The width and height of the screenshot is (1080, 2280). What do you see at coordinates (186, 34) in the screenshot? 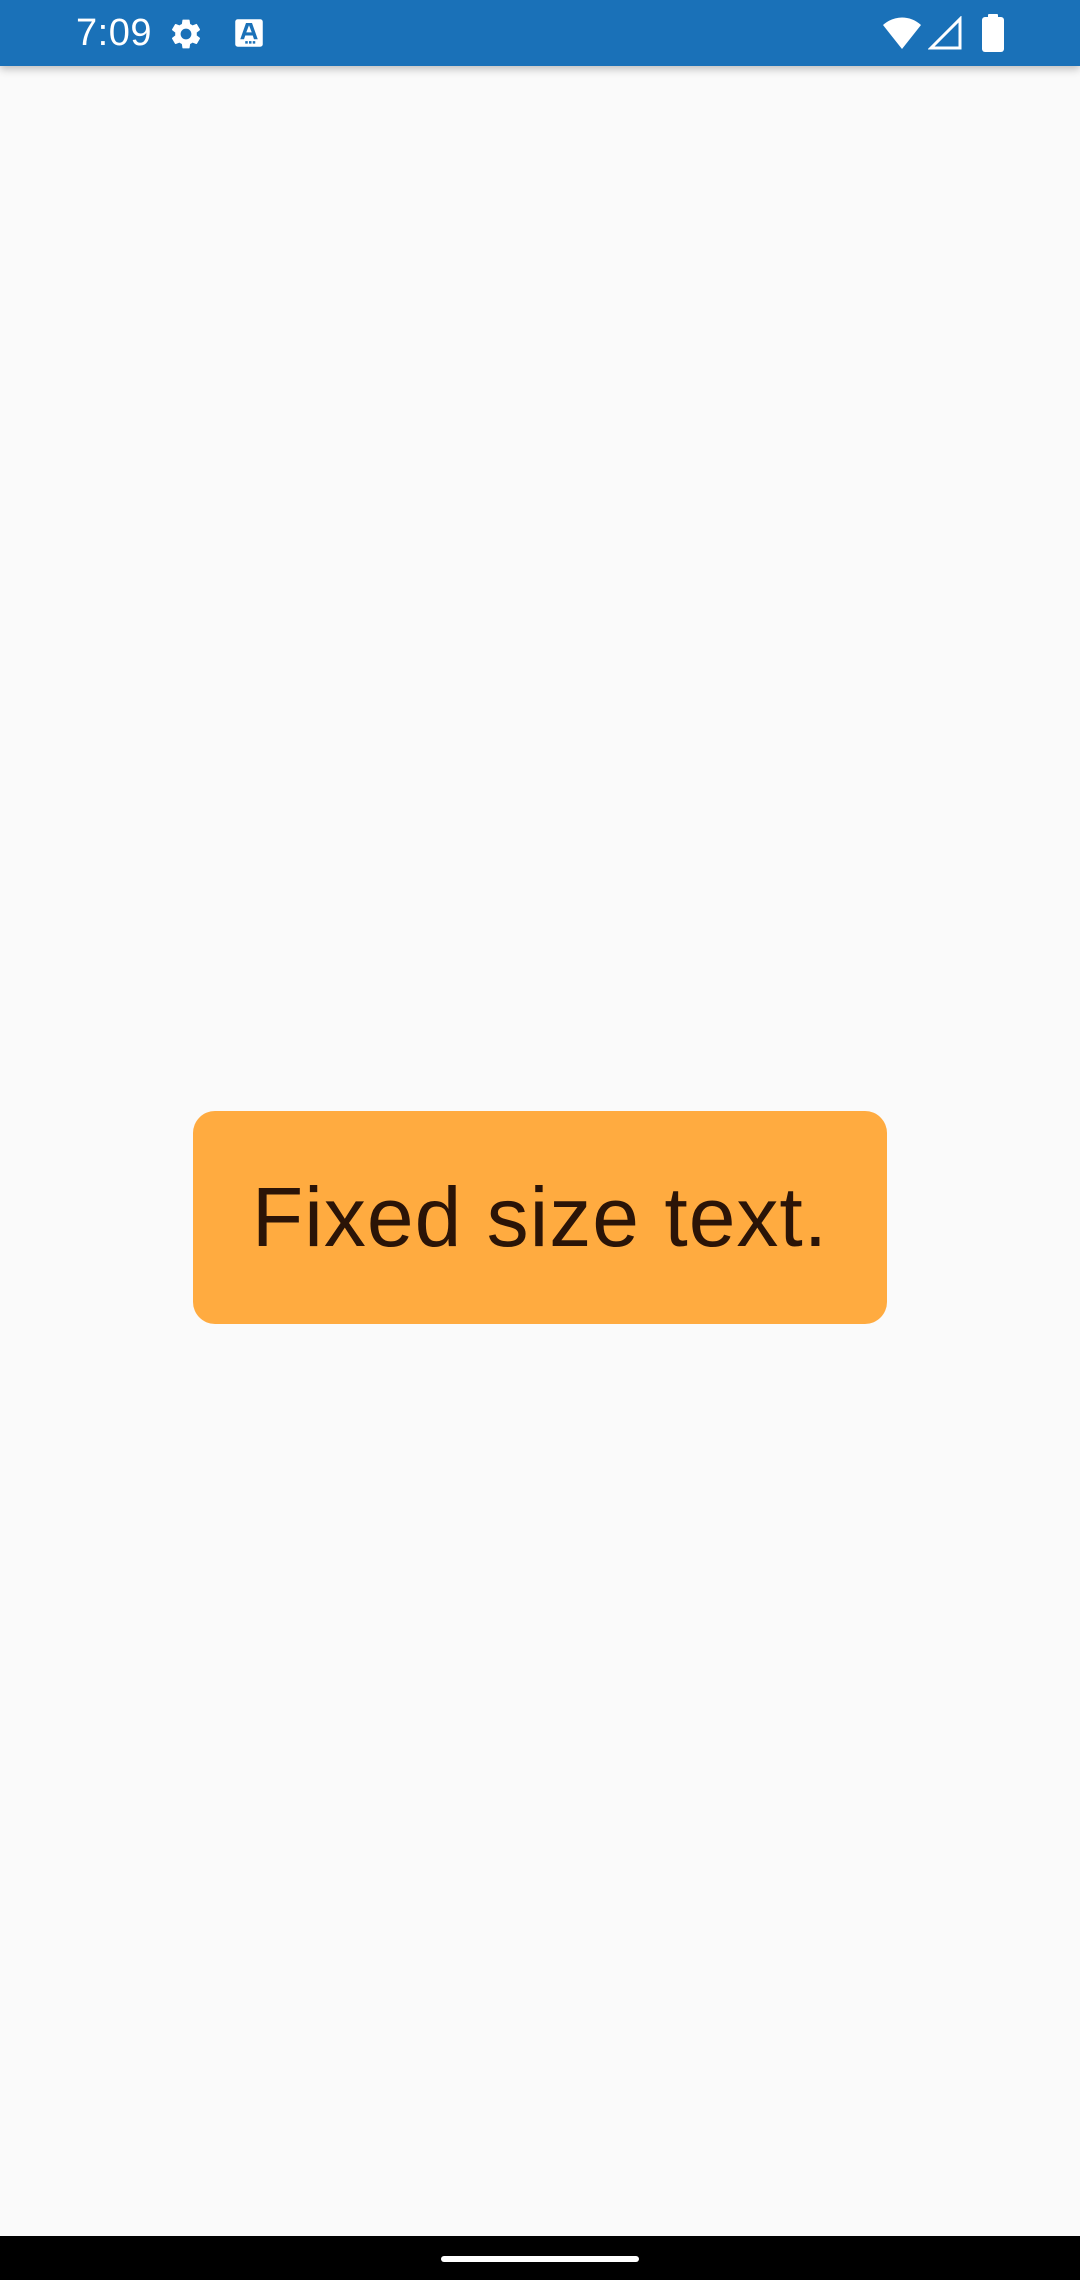
I see `settings-icon` at bounding box center [186, 34].